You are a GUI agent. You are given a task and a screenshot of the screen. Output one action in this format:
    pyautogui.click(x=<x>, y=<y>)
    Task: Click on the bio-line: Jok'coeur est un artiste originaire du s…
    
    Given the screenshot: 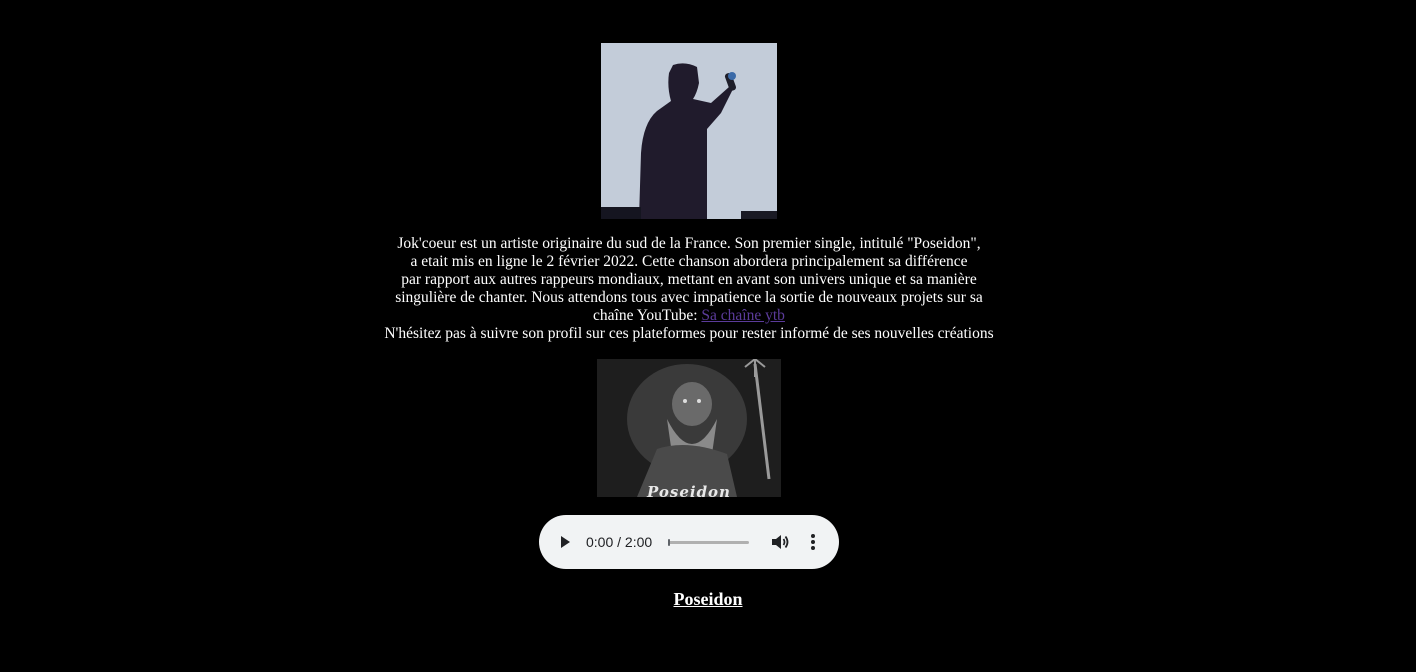 What is the action you would take?
    pyautogui.click(x=689, y=243)
    